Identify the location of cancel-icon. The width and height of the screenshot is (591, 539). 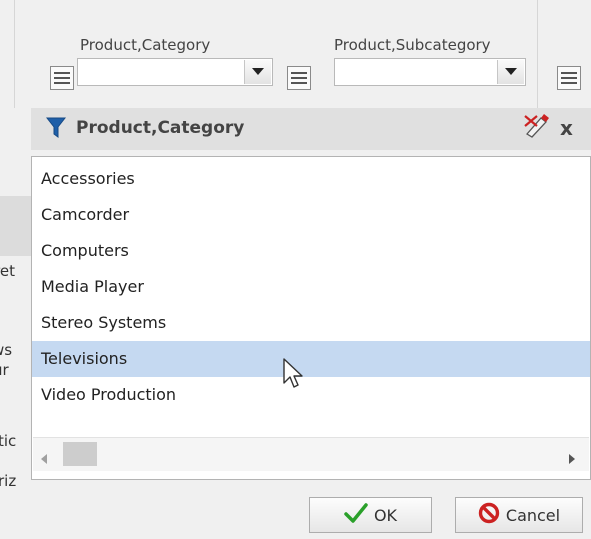
(489, 515).